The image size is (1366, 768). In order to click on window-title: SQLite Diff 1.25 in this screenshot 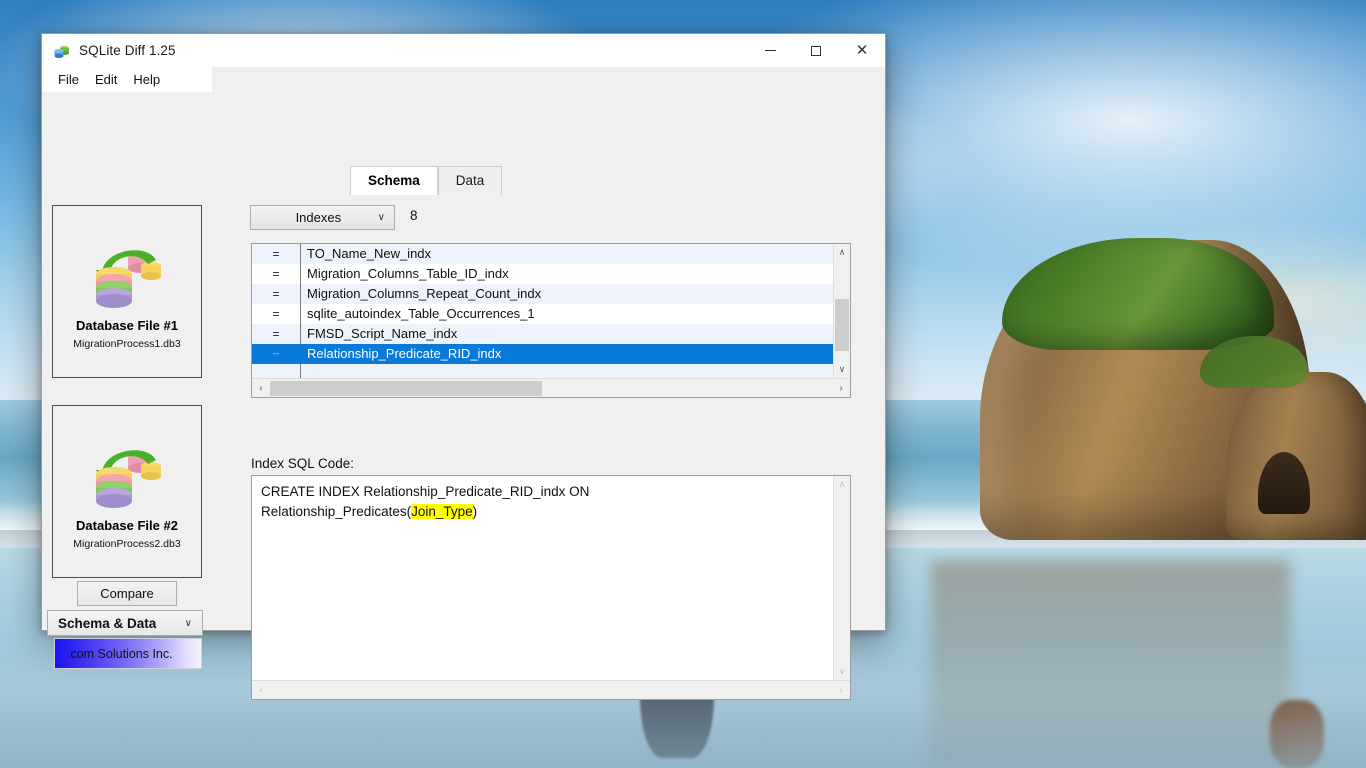, I will do `click(127, 50)`.